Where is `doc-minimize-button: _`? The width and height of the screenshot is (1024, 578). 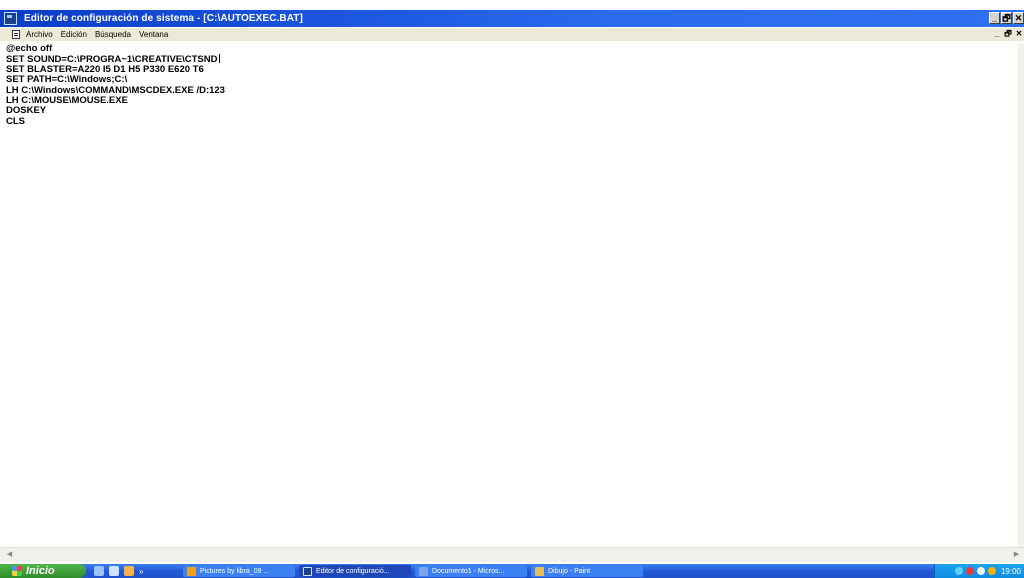 doc-minimize-button: _ is located at coordinates (997, 34).